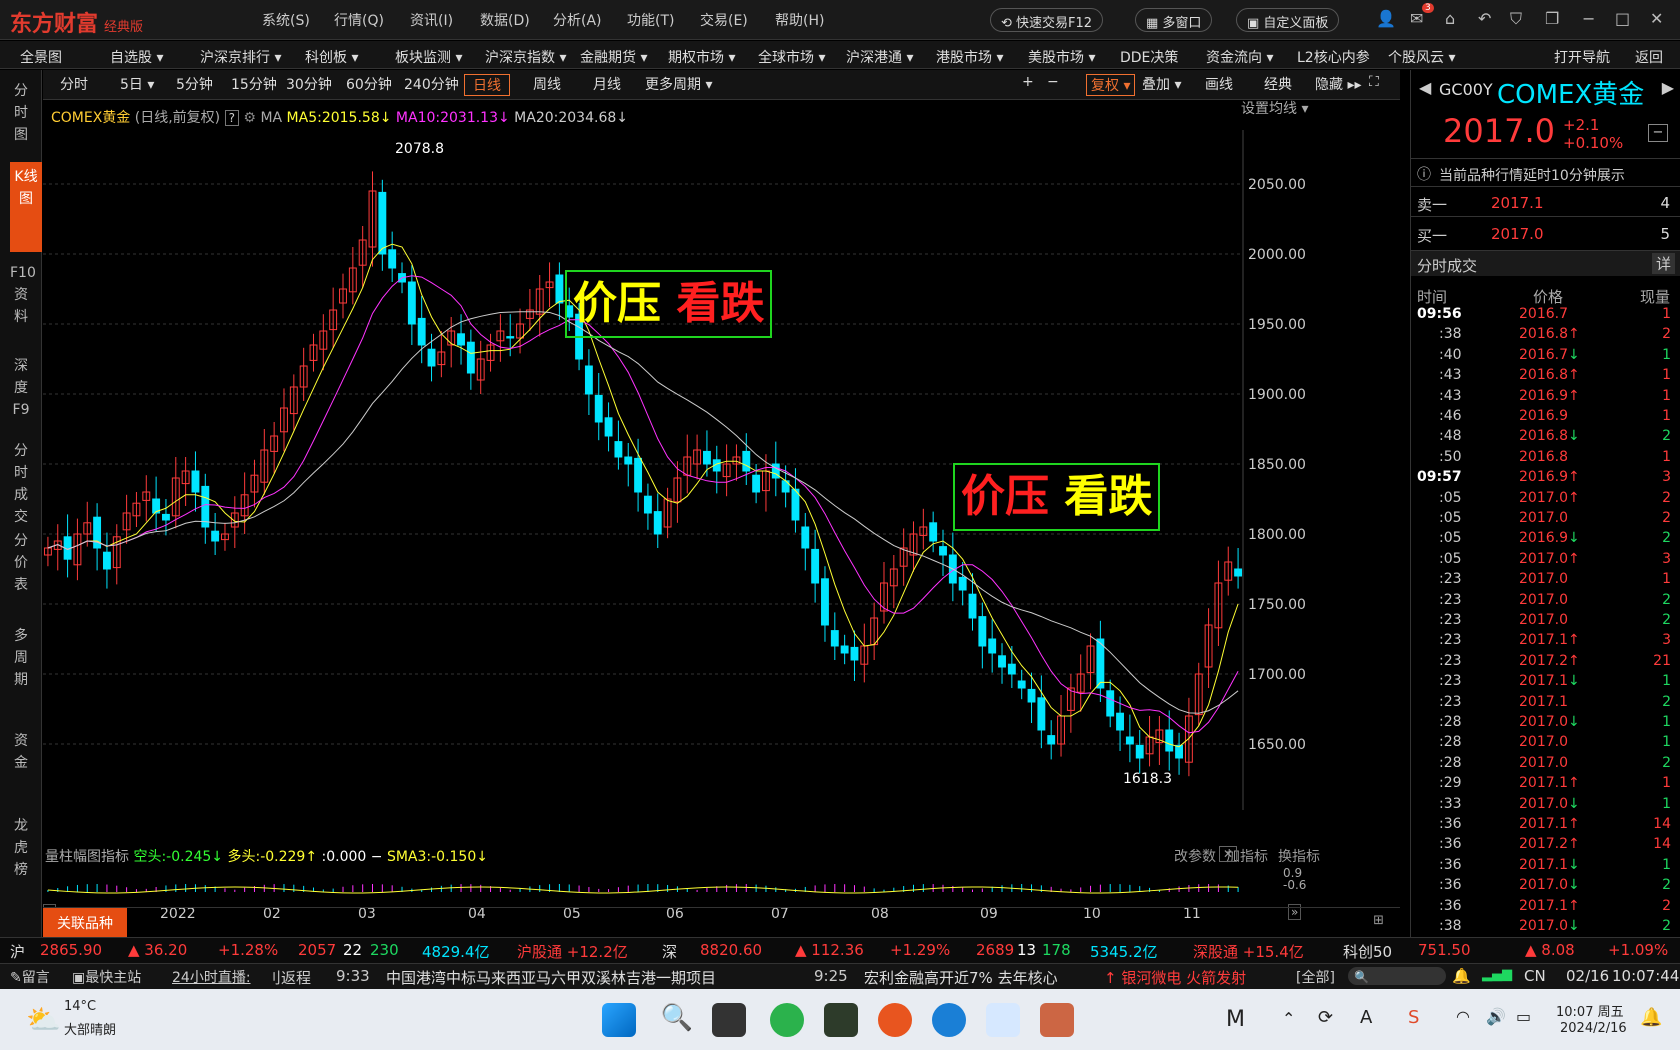 The width and height of the screenshot is (1680, 1050). What do you see at coordinates (791, 57) in the screenshot?
I see `nav-item: 全球市场 ▾` at bounding box center [791, 57].